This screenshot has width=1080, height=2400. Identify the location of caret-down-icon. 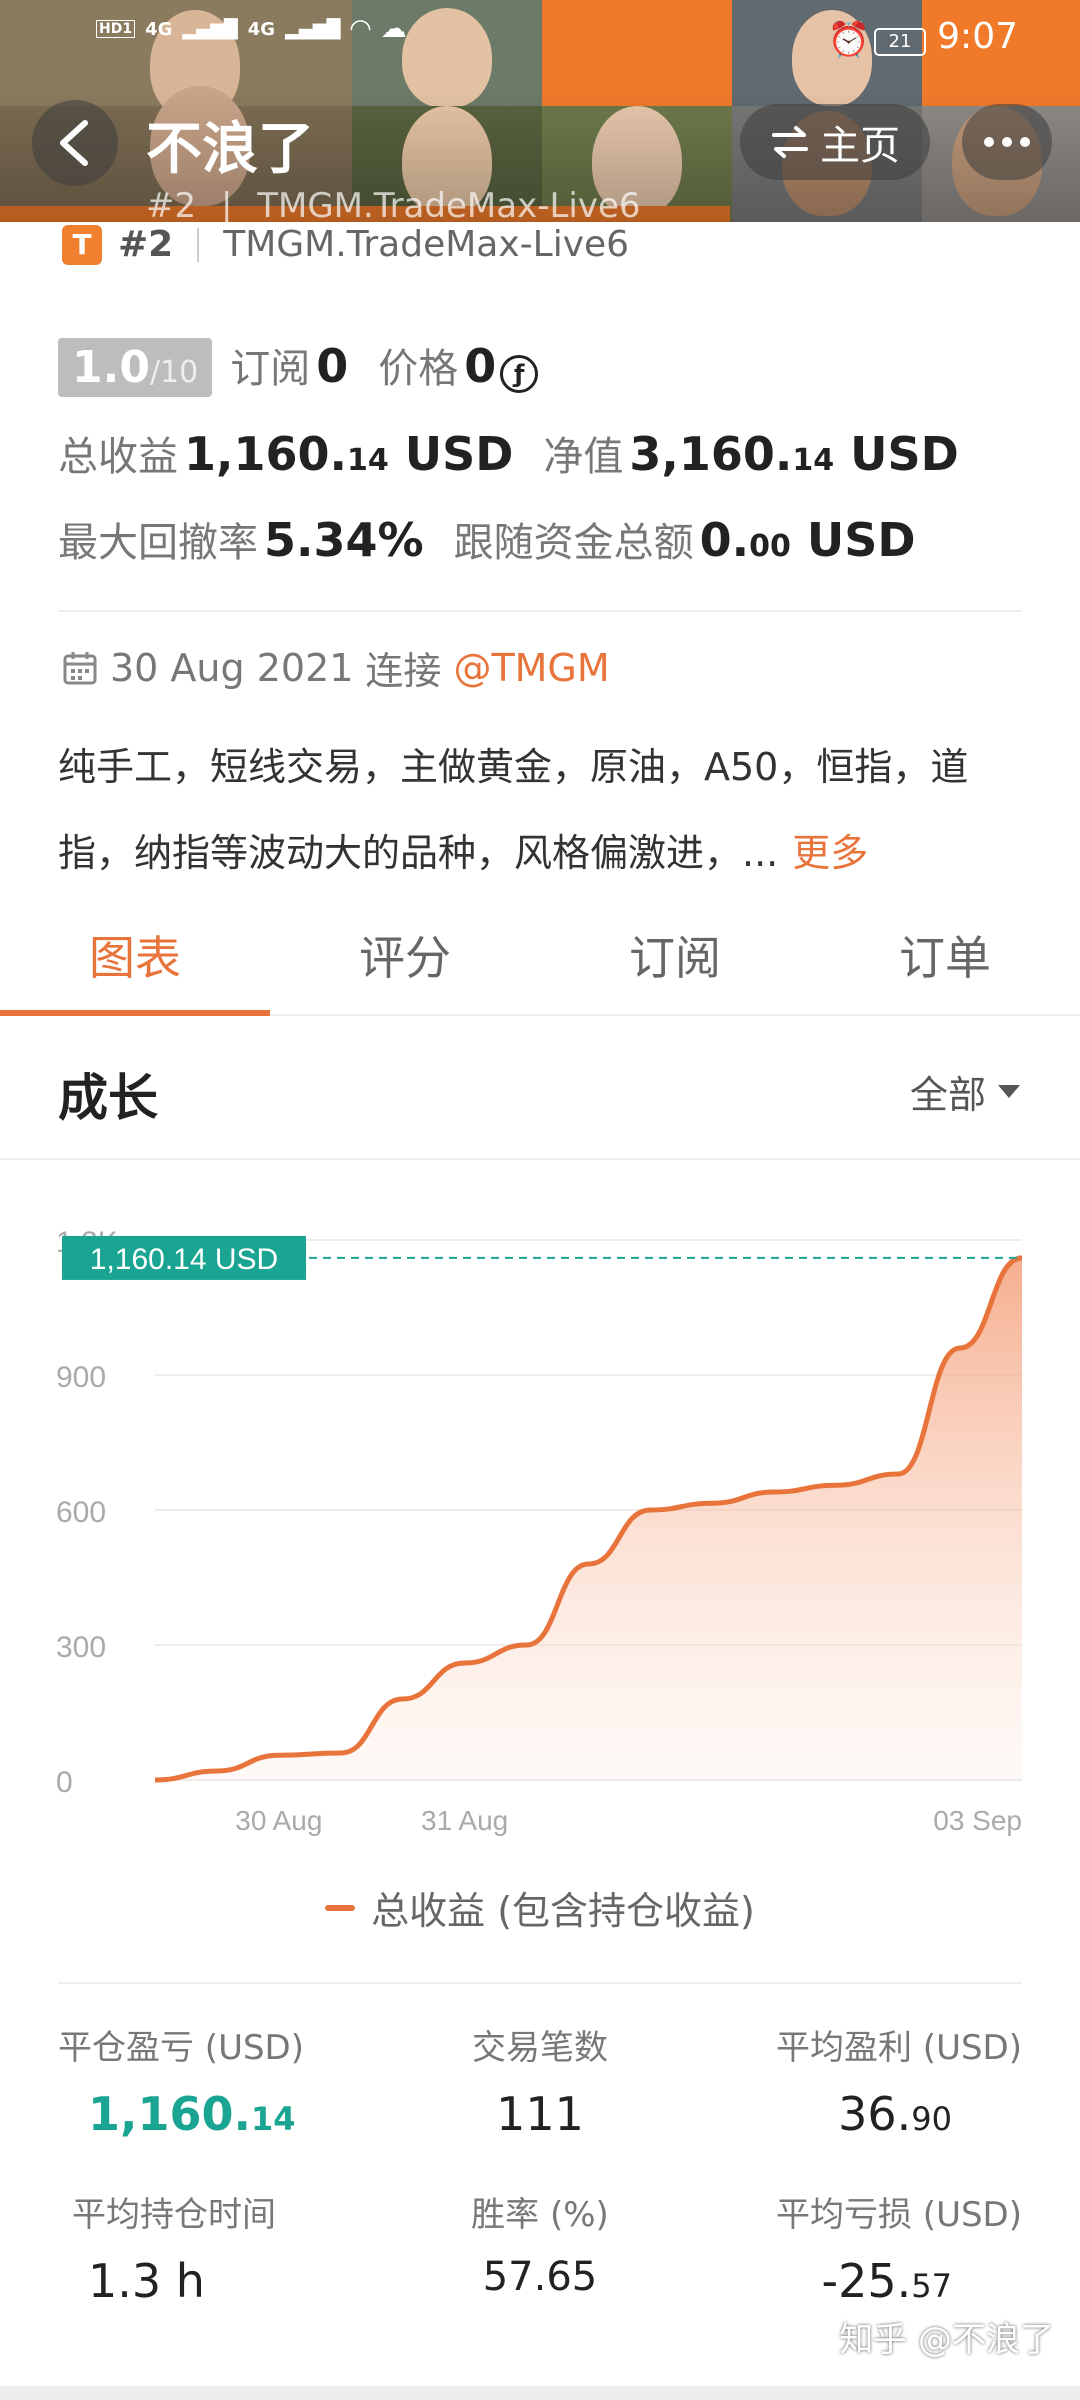
(1009, 1091).